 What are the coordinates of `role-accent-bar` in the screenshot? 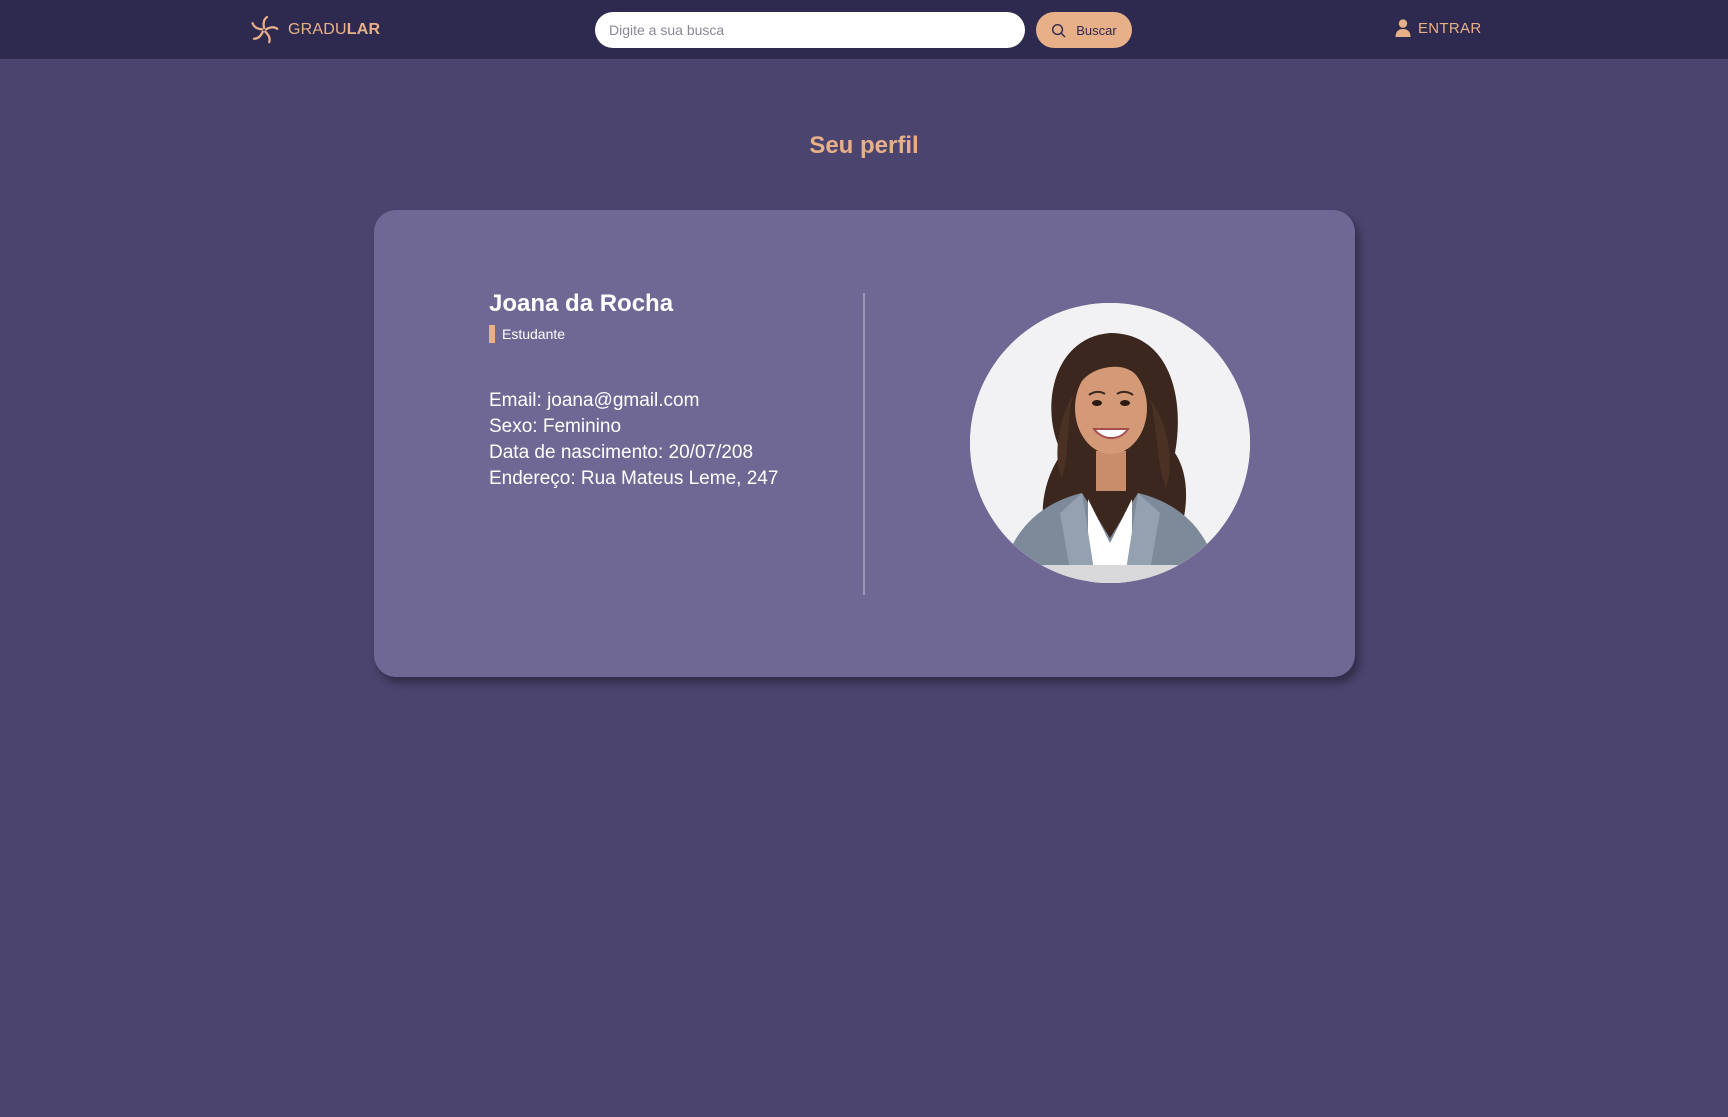 It's located at (492, 334).